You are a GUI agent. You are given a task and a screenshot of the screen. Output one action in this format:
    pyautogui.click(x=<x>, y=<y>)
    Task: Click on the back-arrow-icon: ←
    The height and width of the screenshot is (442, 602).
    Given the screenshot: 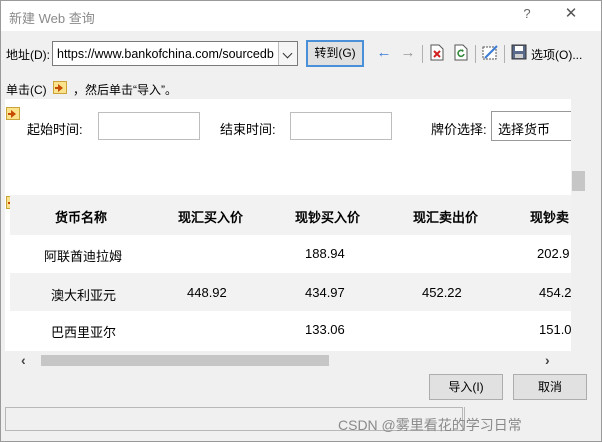 What is the action you would take?
    pyautogui.click(x=384, y=53)
    